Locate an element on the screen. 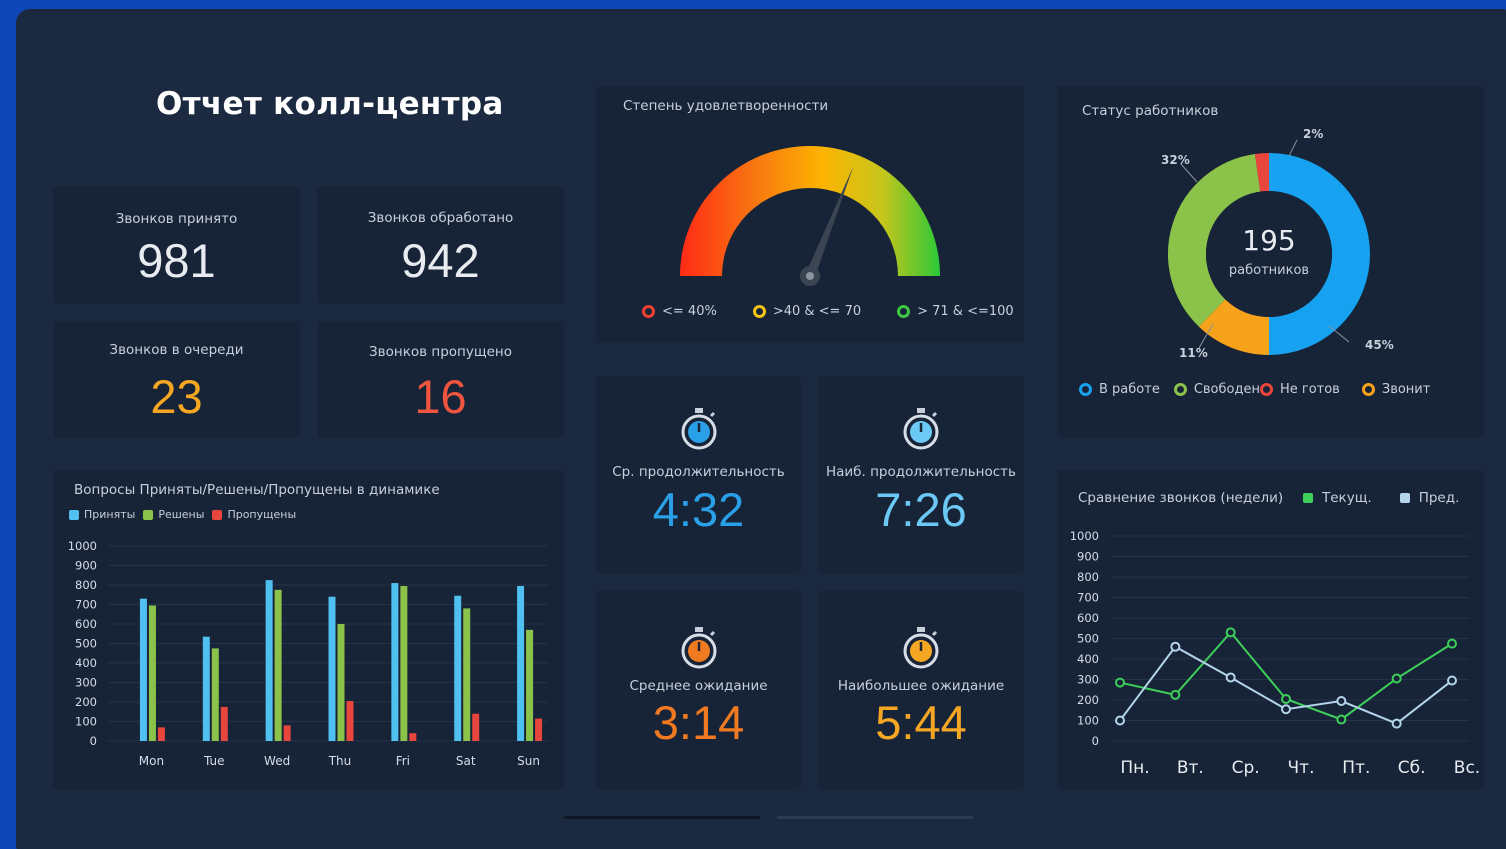  pie-legend-item: Не готов is located at coordinates (1299, 389).